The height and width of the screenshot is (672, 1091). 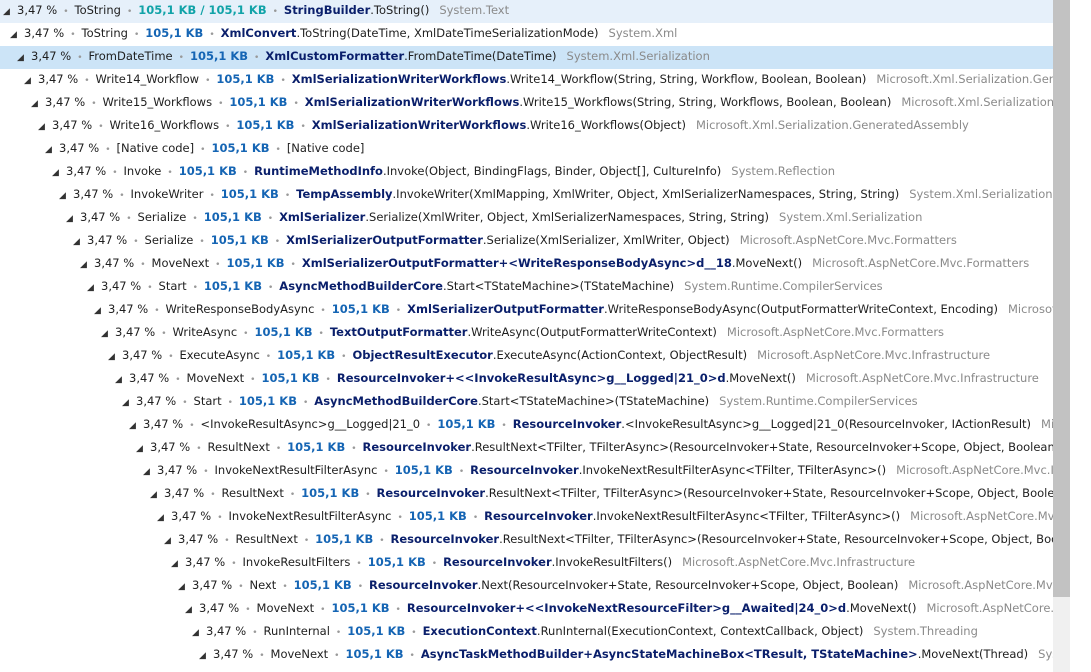 What do you see at coordinates (252, 493) in the screenshot?
I see `function-name: ResultNext` at bounding box center [252, 493].